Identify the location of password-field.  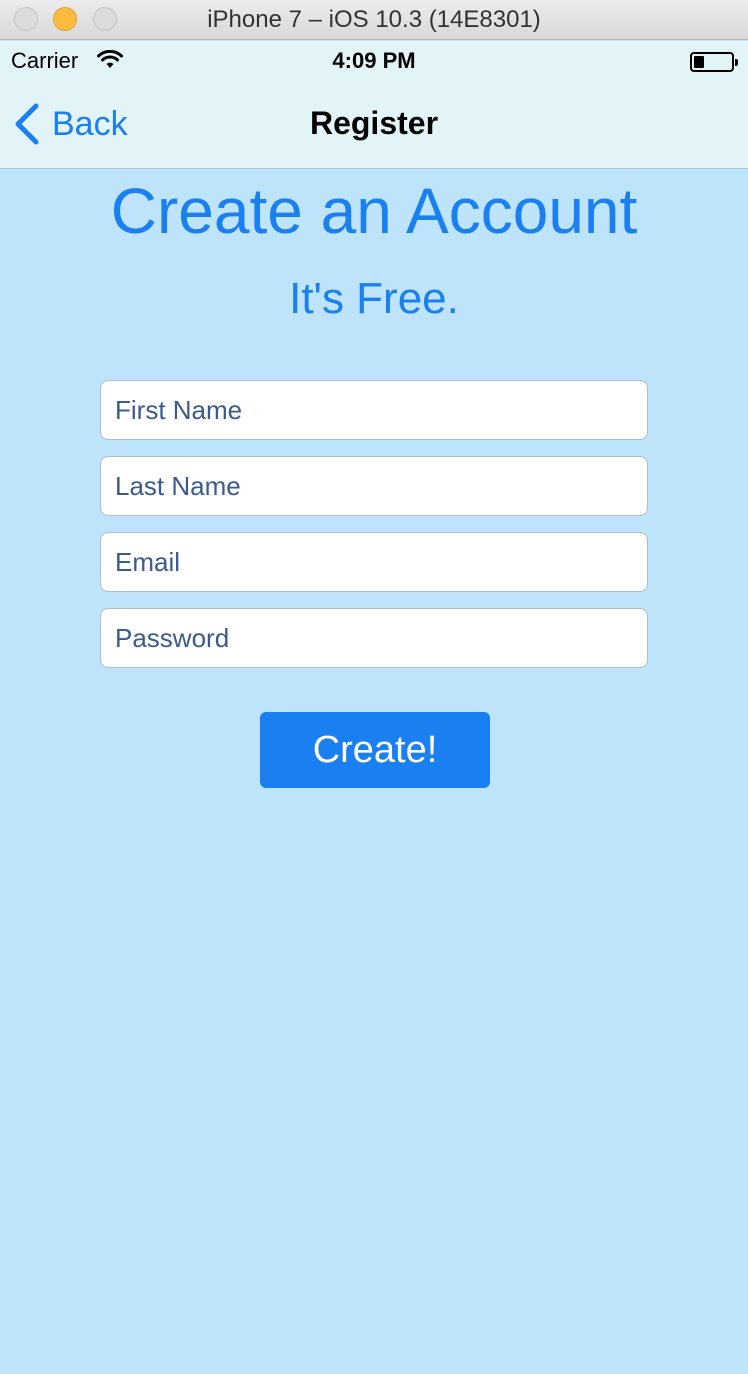
(374, 638).